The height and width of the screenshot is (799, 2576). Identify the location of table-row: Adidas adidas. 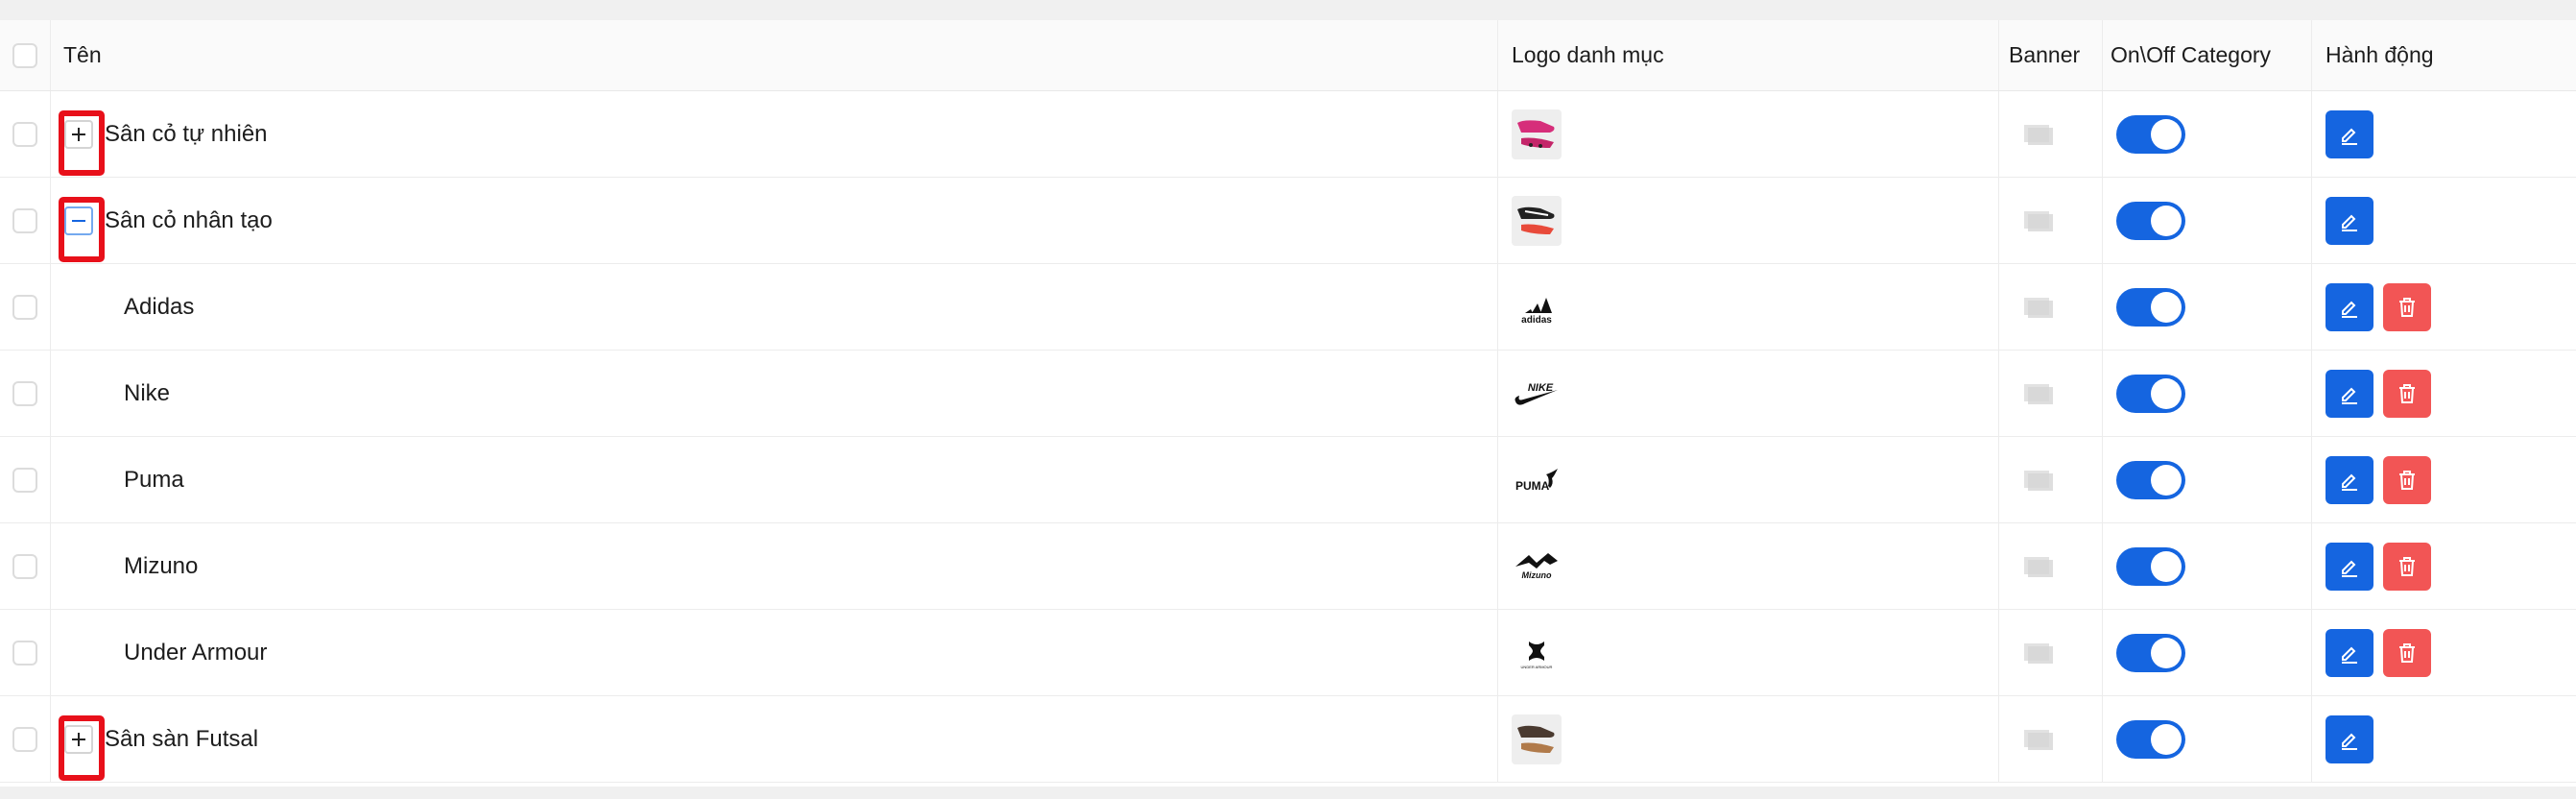
(1288, 307).